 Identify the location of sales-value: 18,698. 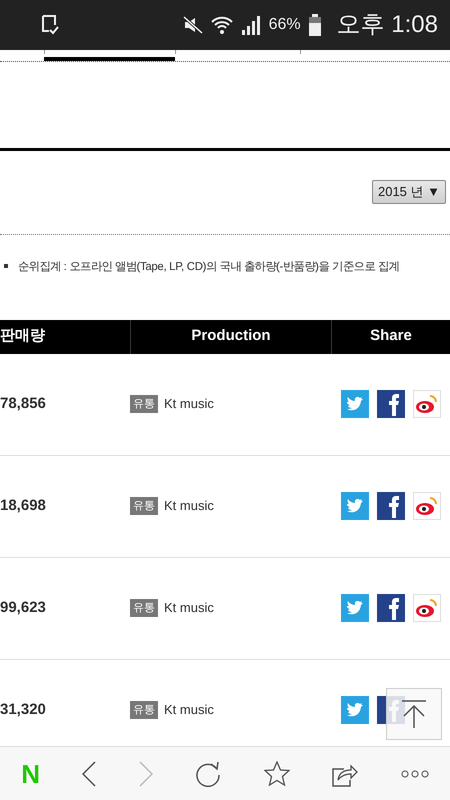
(23, 505).